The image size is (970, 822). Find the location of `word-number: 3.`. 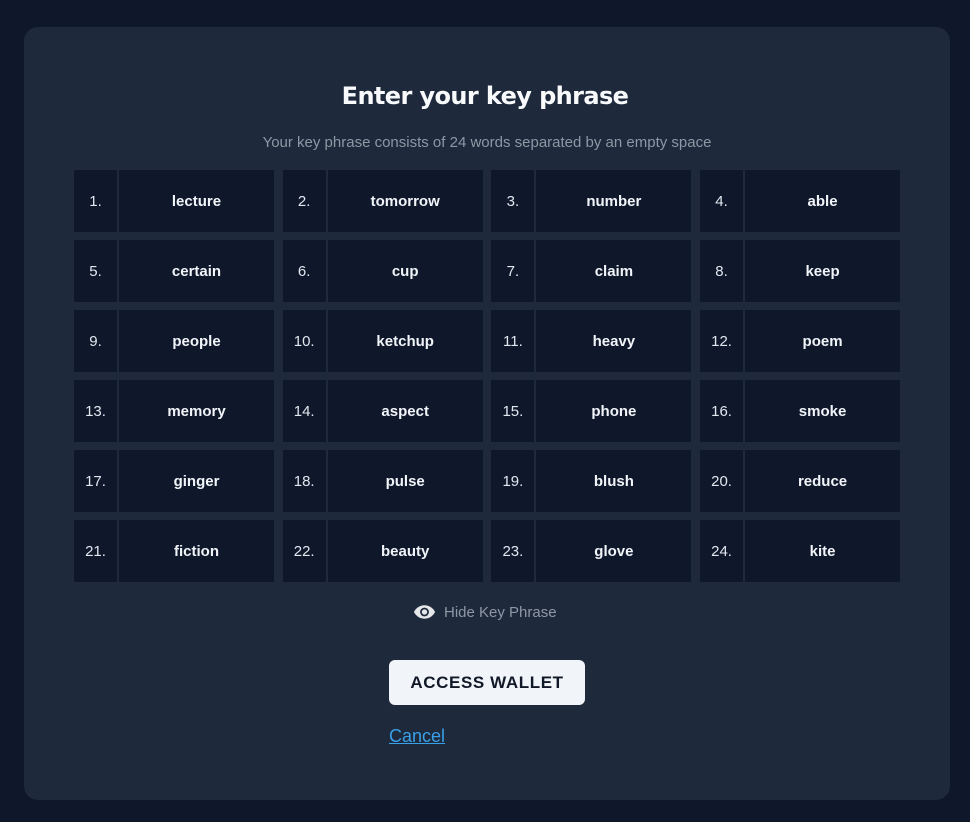

word-number: 3. is located at coordinates (514, 201).